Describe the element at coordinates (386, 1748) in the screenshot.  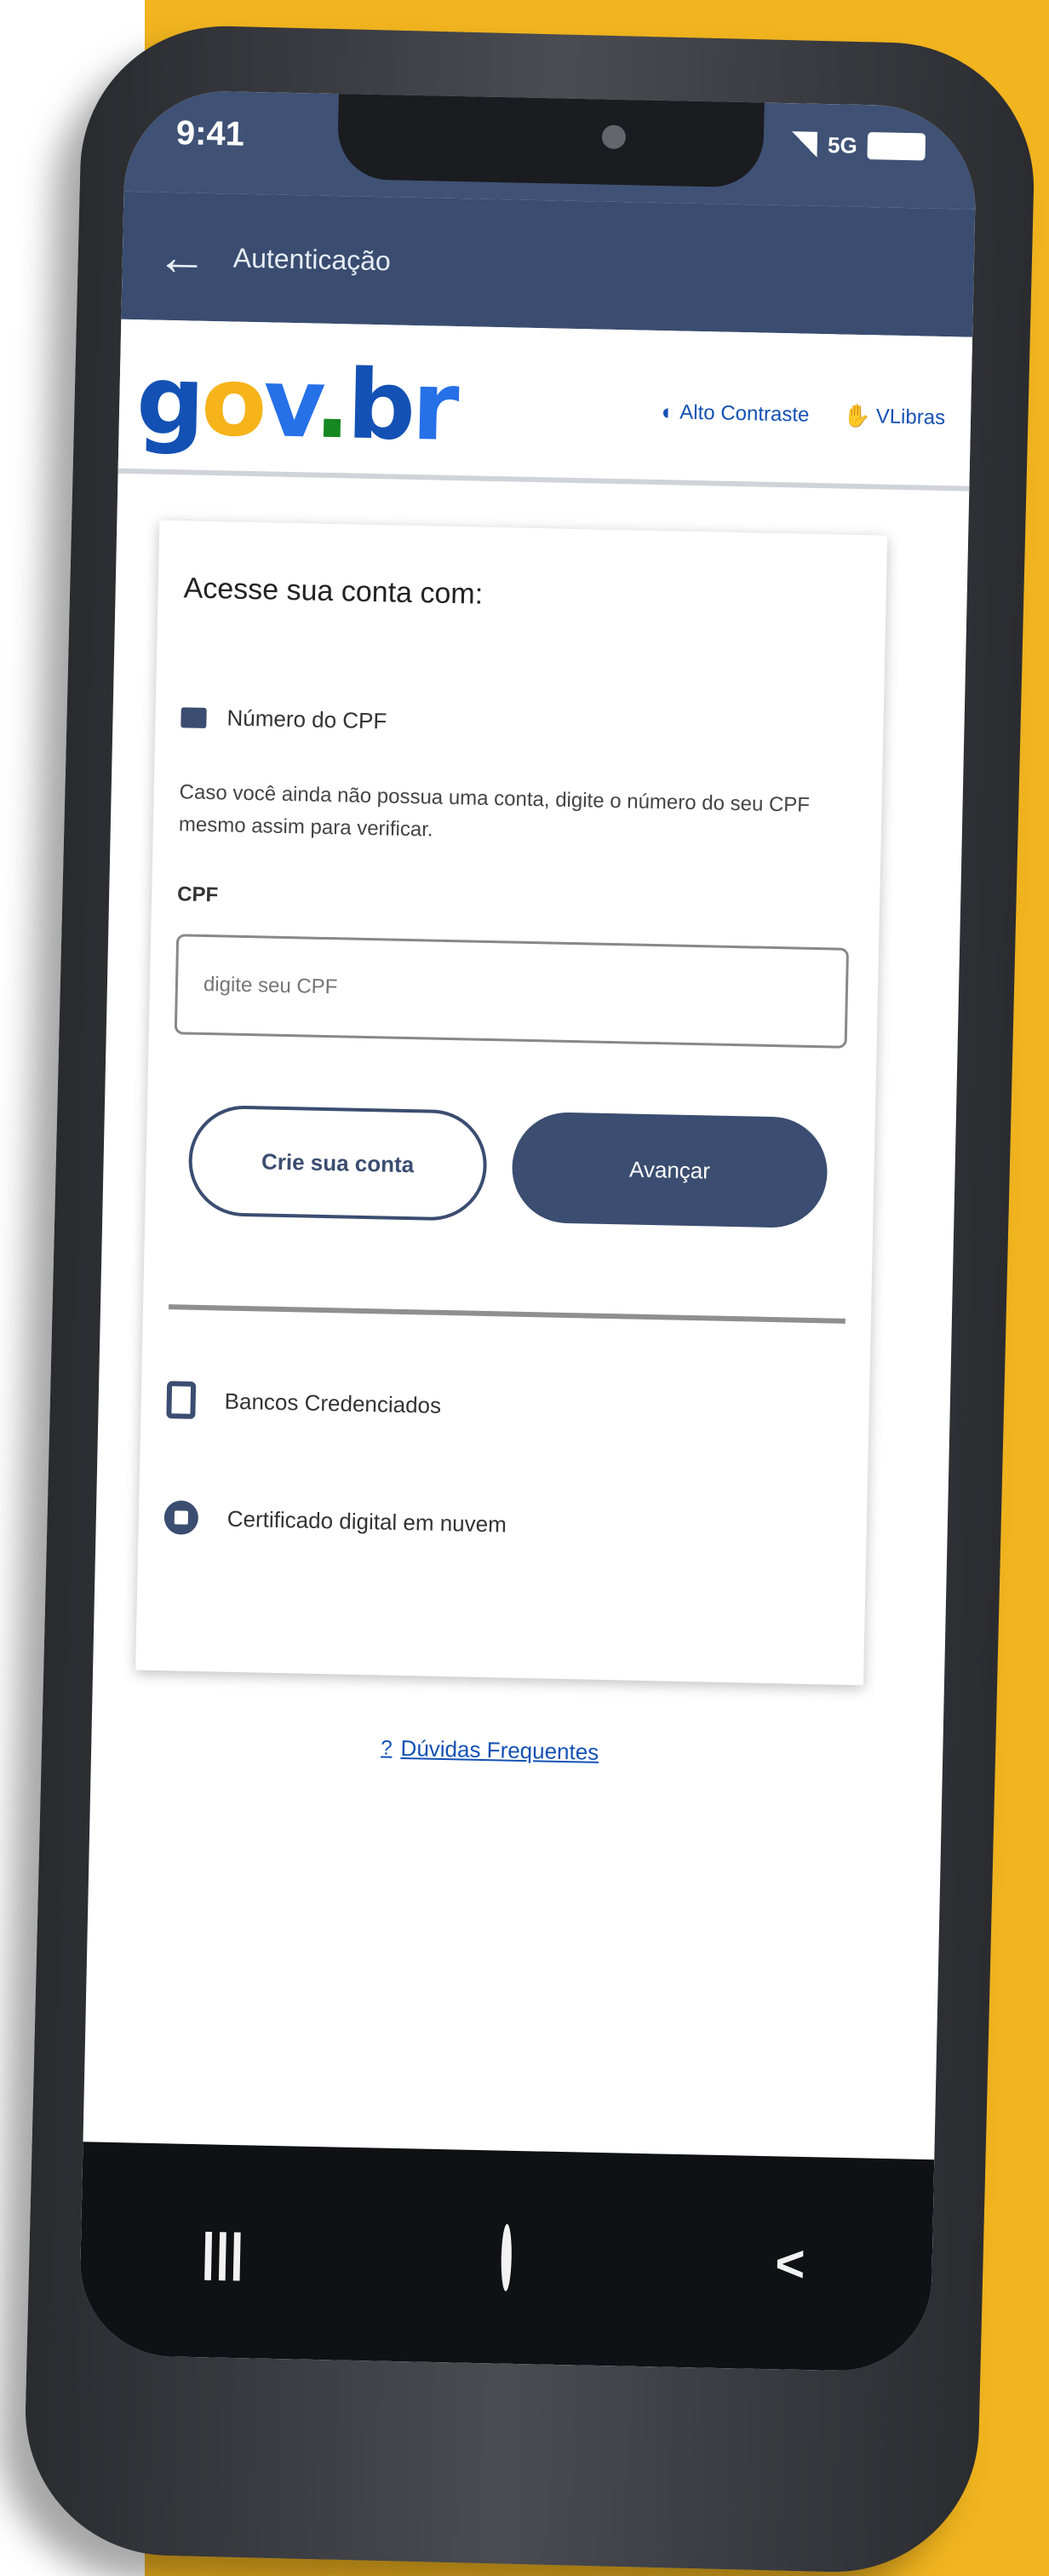
I see `question-icon: ?` at that location.